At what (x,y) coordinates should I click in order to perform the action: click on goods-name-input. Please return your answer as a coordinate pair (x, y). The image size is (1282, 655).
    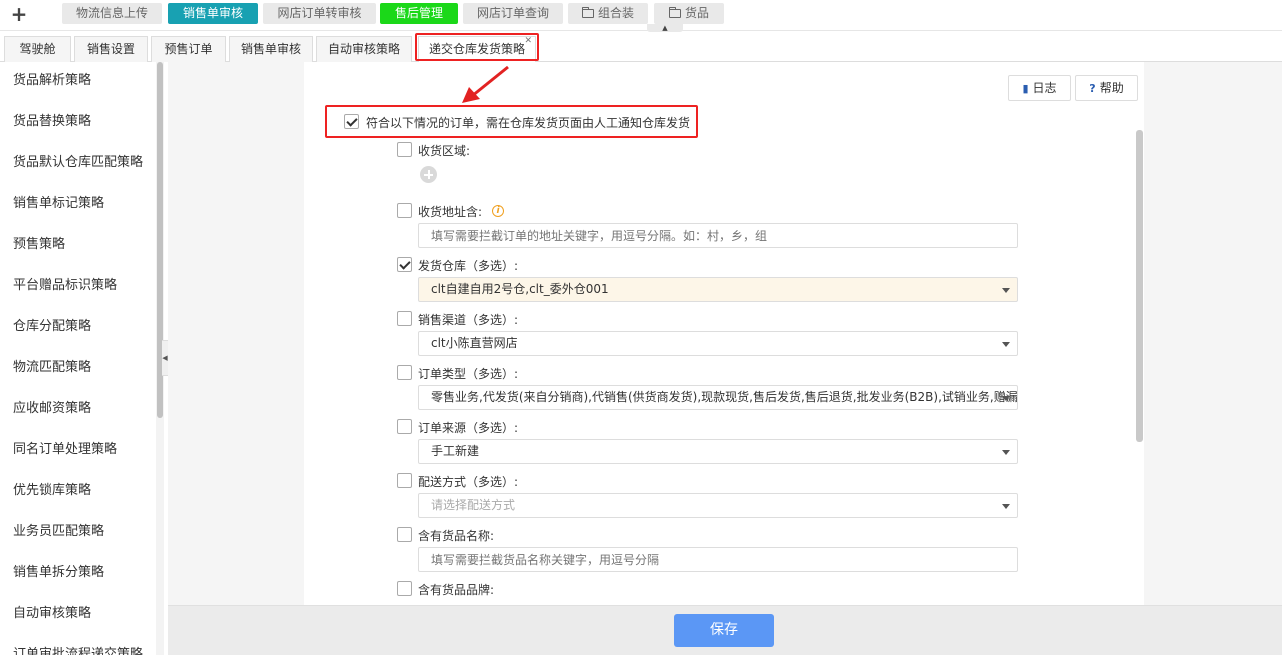
    Looking at the image, I should click on (718, 559).